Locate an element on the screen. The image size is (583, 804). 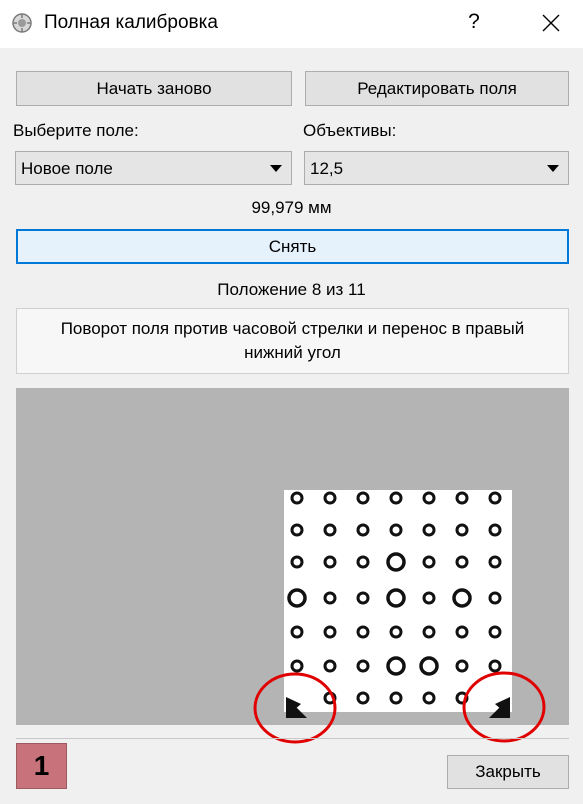
lens-select-value: 12,5 is located at coordinates (327, 168).